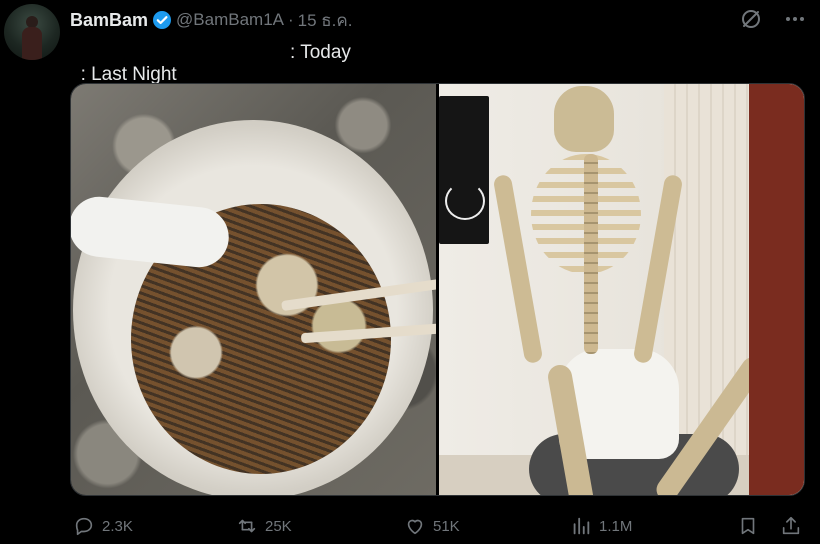 The width and height of the screenshot is (820, 544). I want to click on avatar, so click(32, 32).